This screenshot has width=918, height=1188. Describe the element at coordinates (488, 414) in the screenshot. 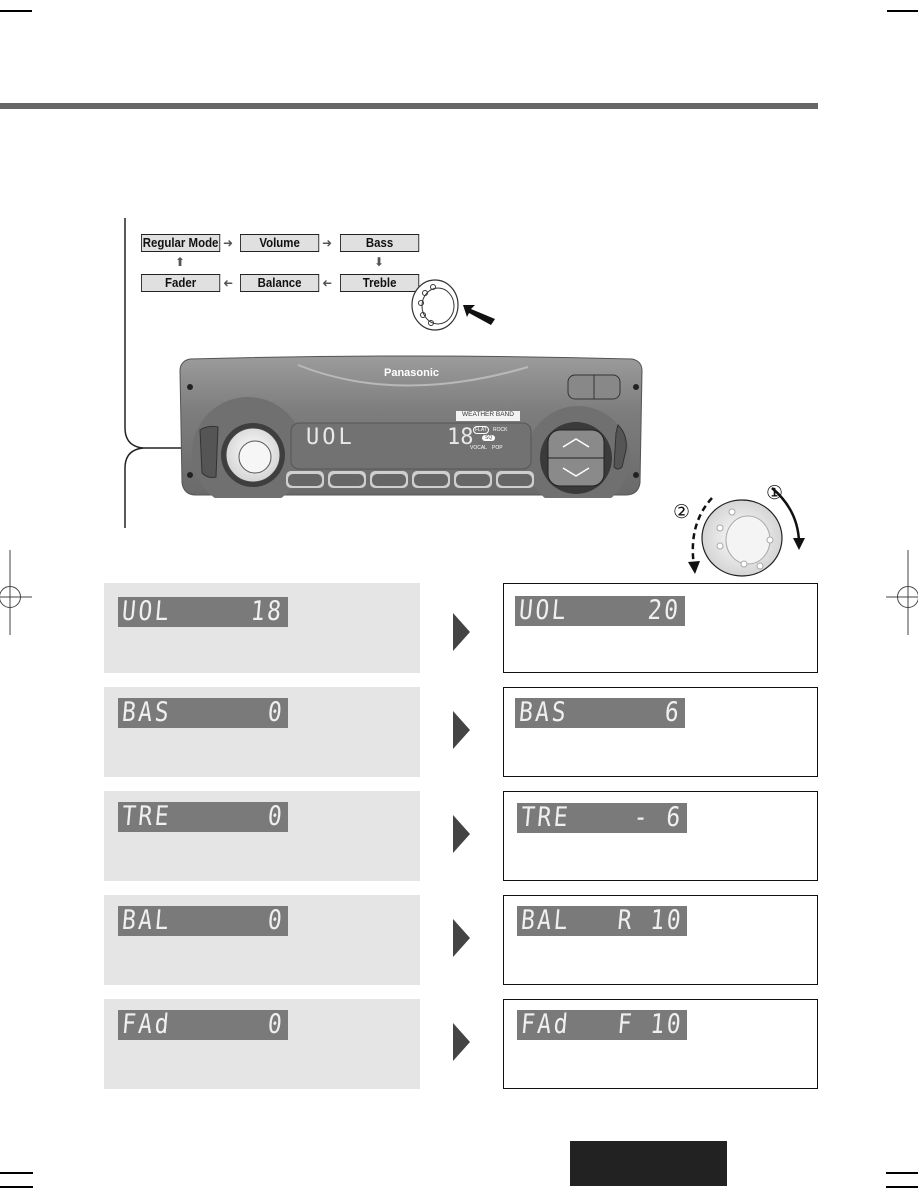

I see `weather-band-label: WEATHER BAND` at that location.